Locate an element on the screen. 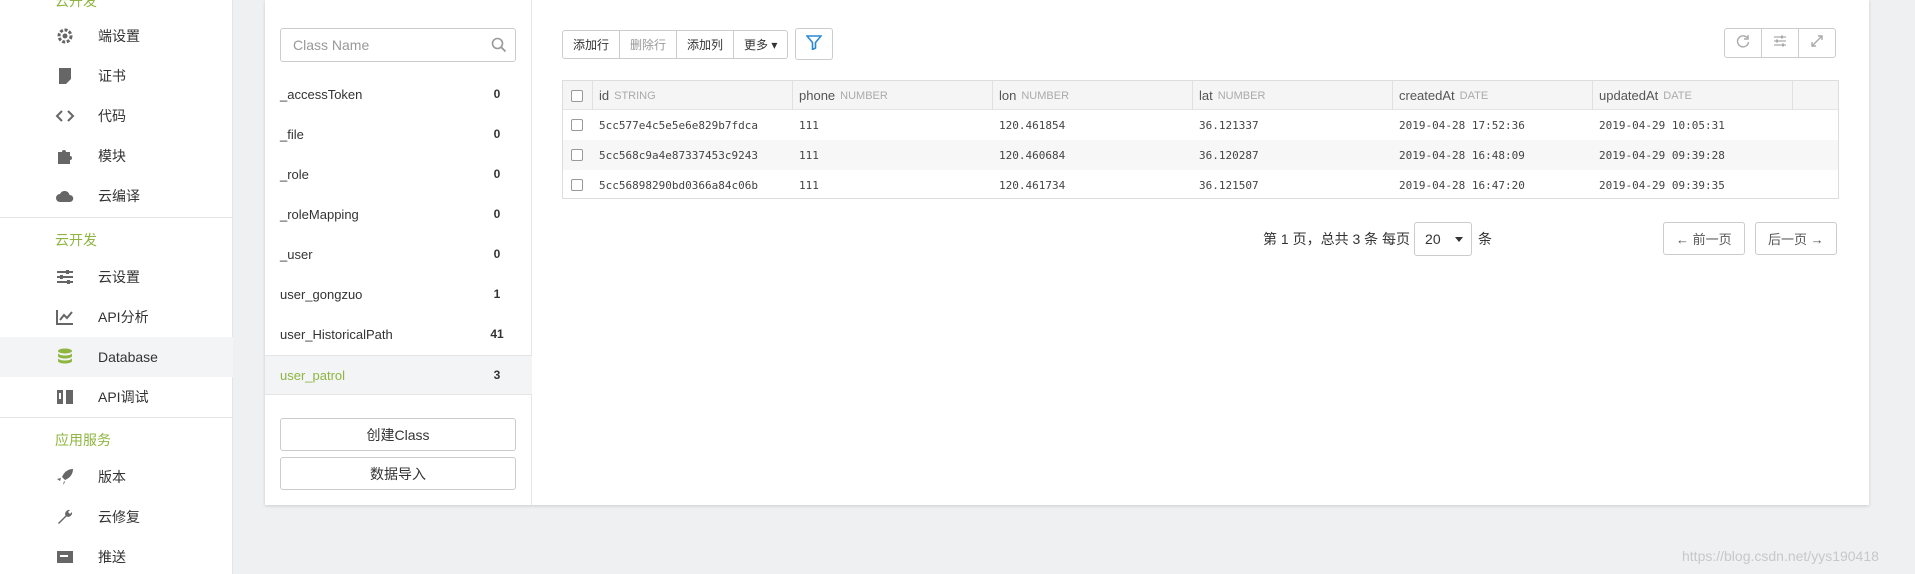 The width and height of the screenshot is (1915, 574). class-item: user_gongzuo 1 is located at coordinates (398, 294).